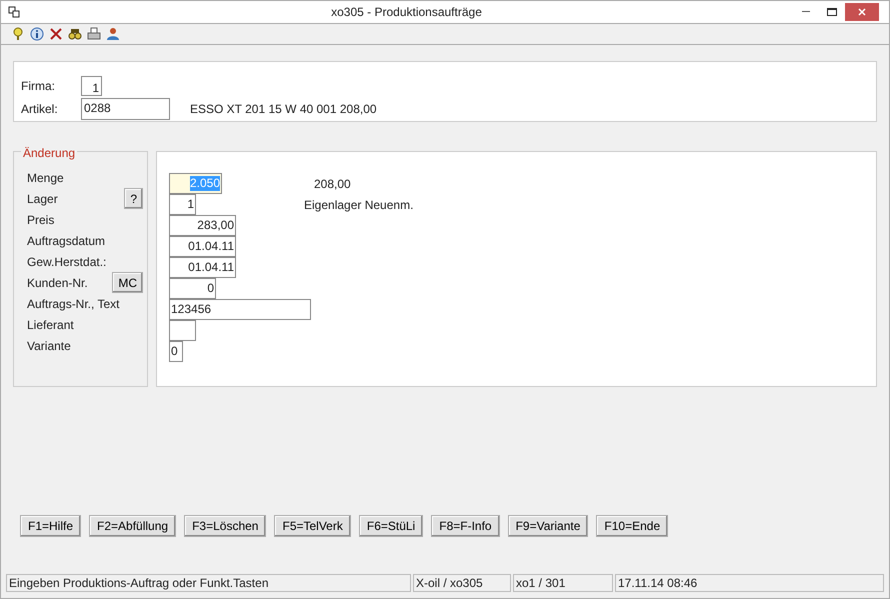  I want to click on field-label: Gew.Herstdat.:, so click(66, 262).